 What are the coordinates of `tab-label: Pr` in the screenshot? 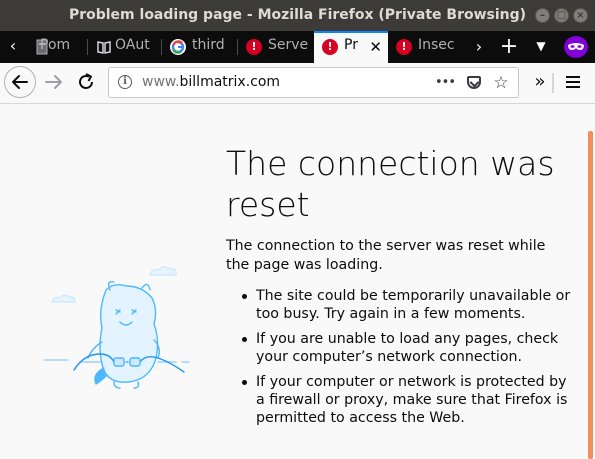 It's located at (351, 45).